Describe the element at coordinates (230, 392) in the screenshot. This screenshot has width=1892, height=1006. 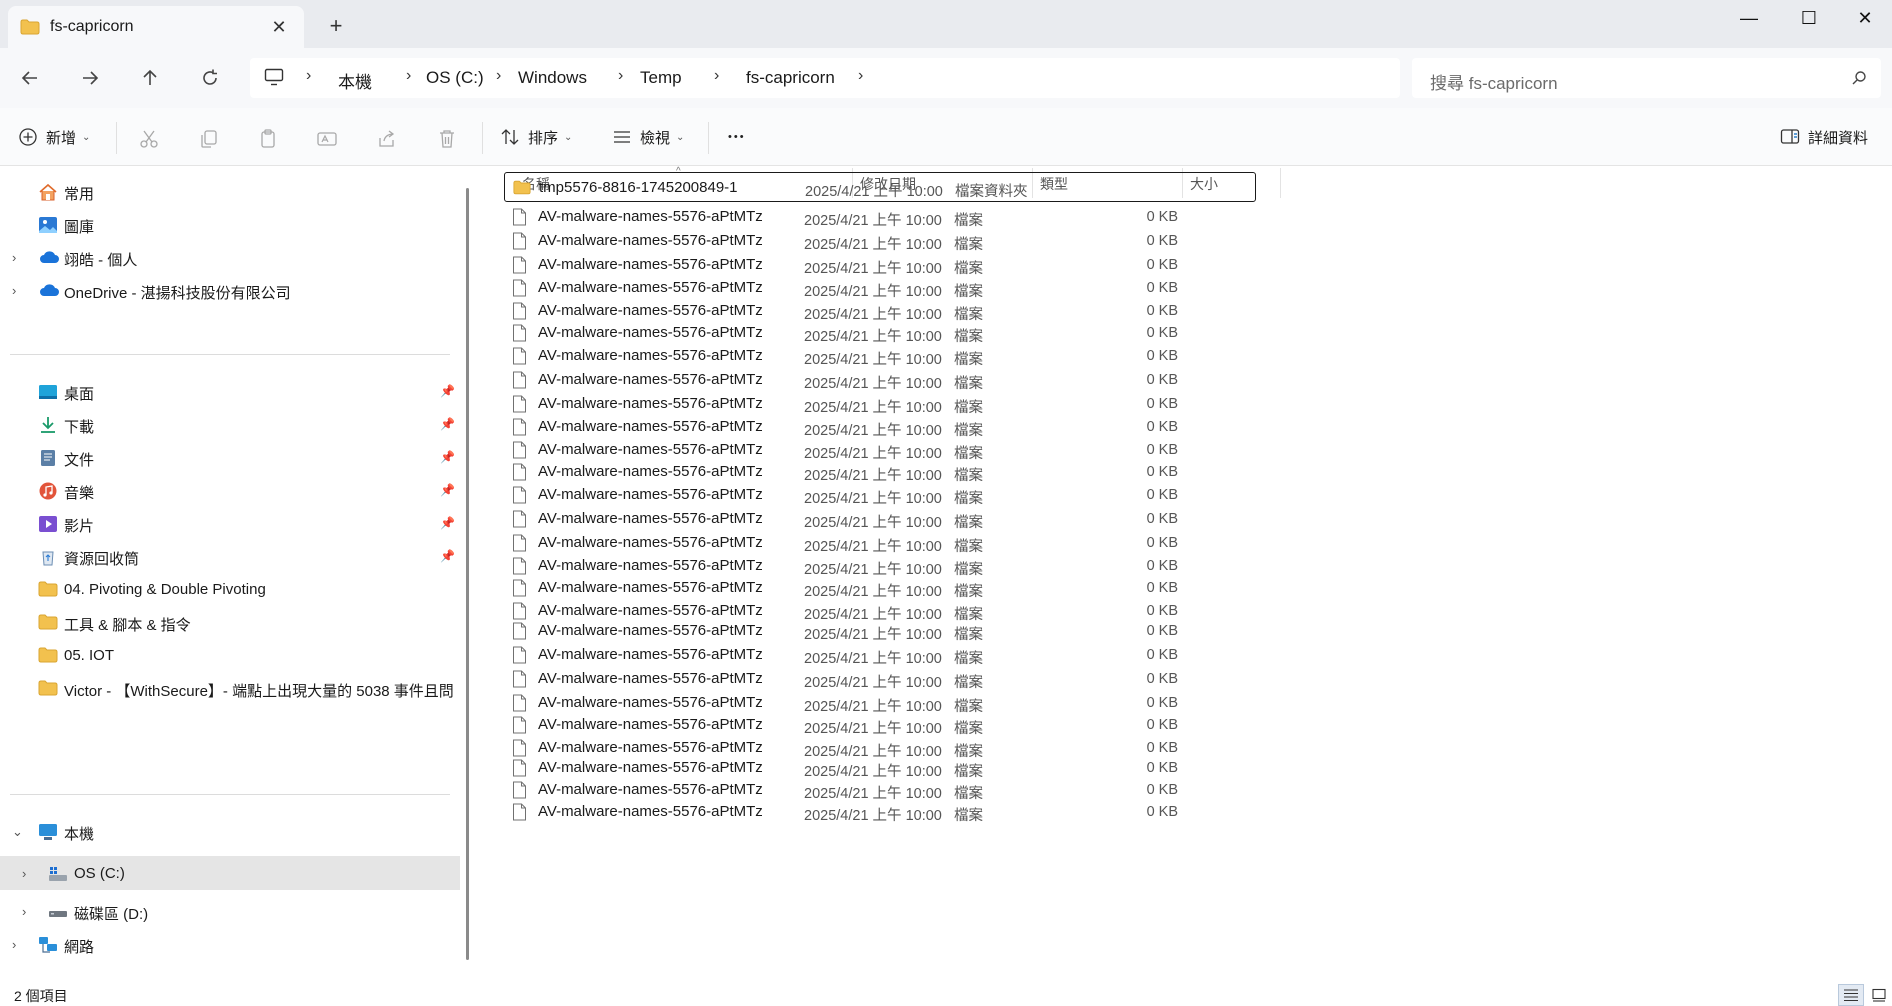
I see `sidebar-item-desktop: 桌面 📌` at that location.